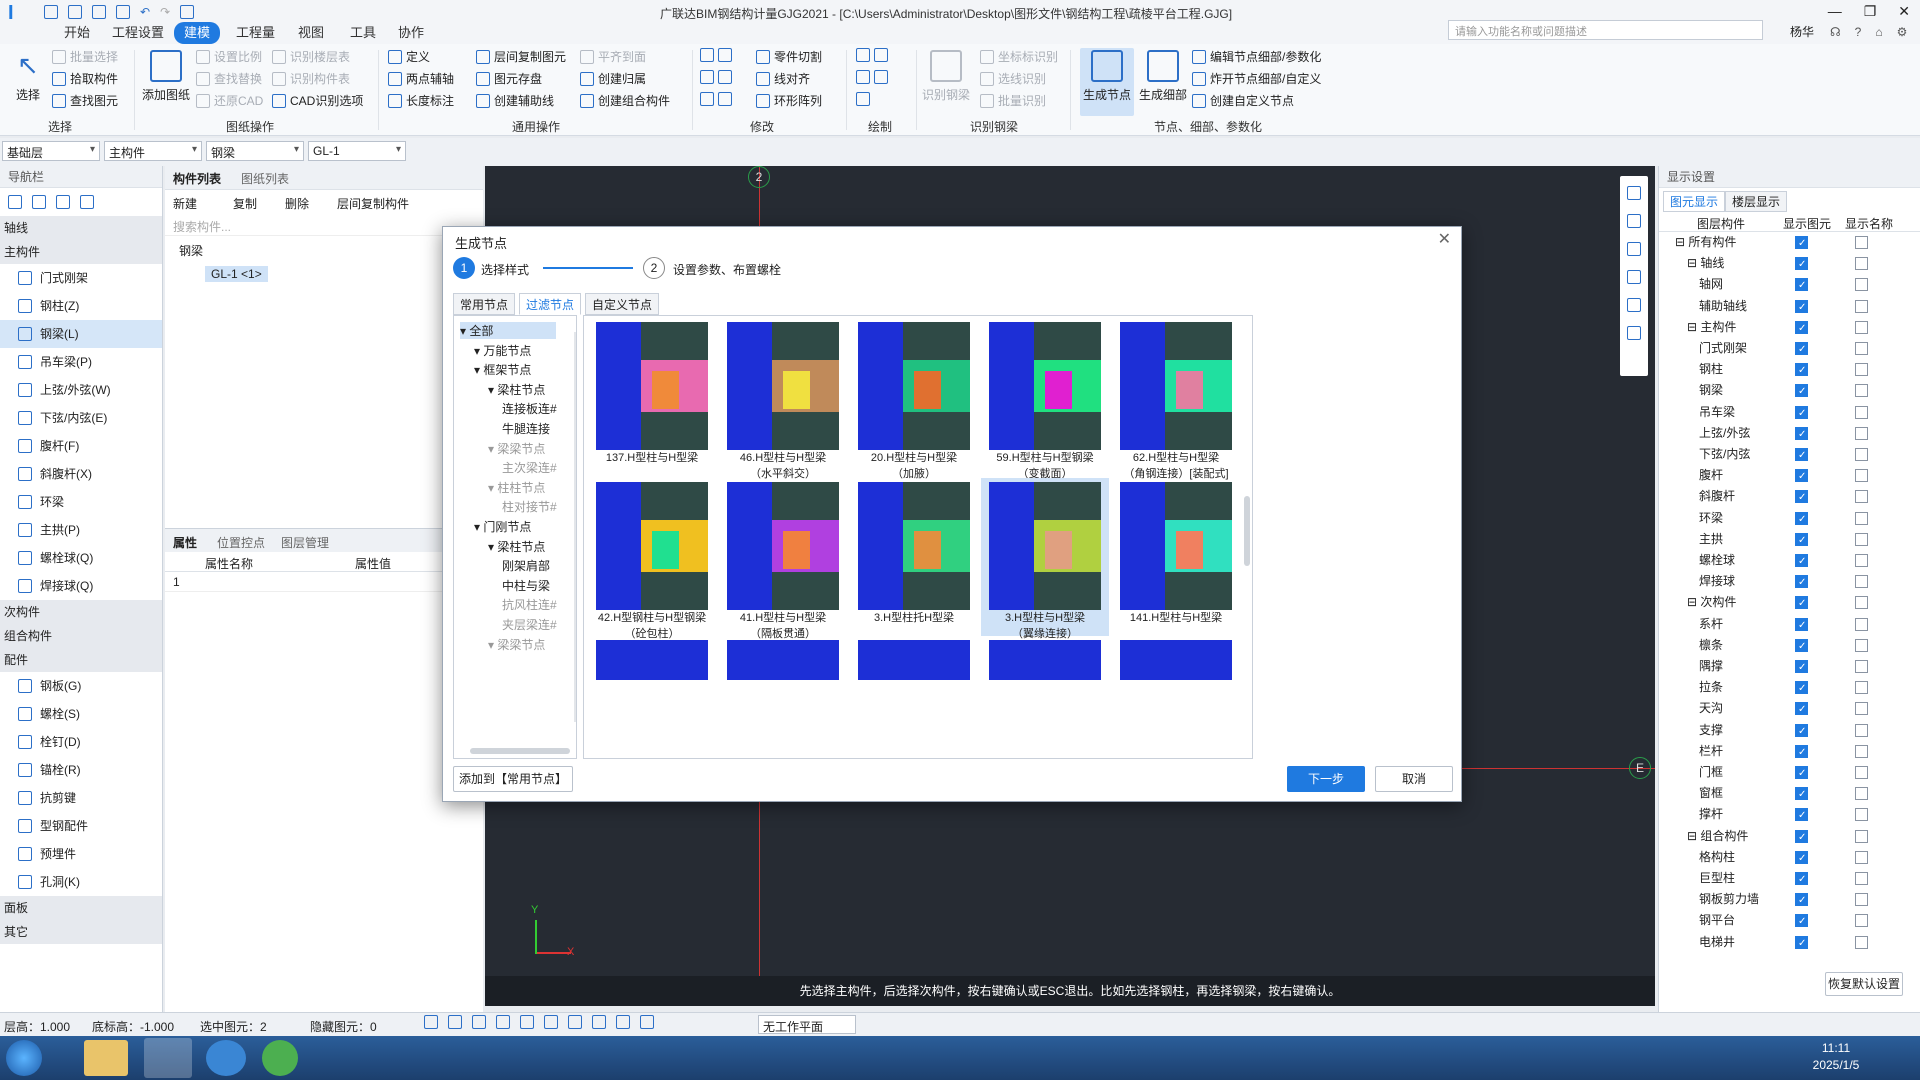 The image size is (1920, 1080). What do you see at coordinates (807, 1024) in the screenshot?
I see `work-plane-select: 无工作平面` at bounding box center [807, 1024].